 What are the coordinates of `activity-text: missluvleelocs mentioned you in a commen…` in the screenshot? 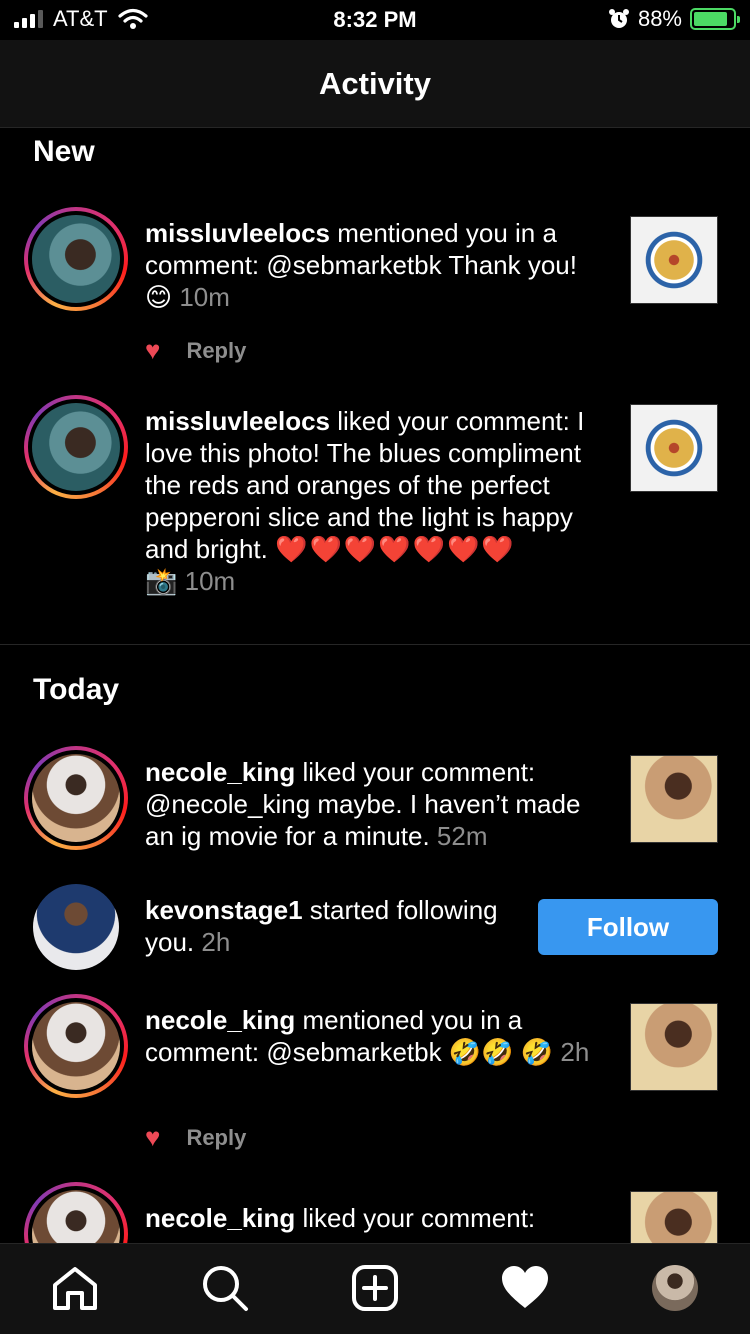 It's located at (361, 265).